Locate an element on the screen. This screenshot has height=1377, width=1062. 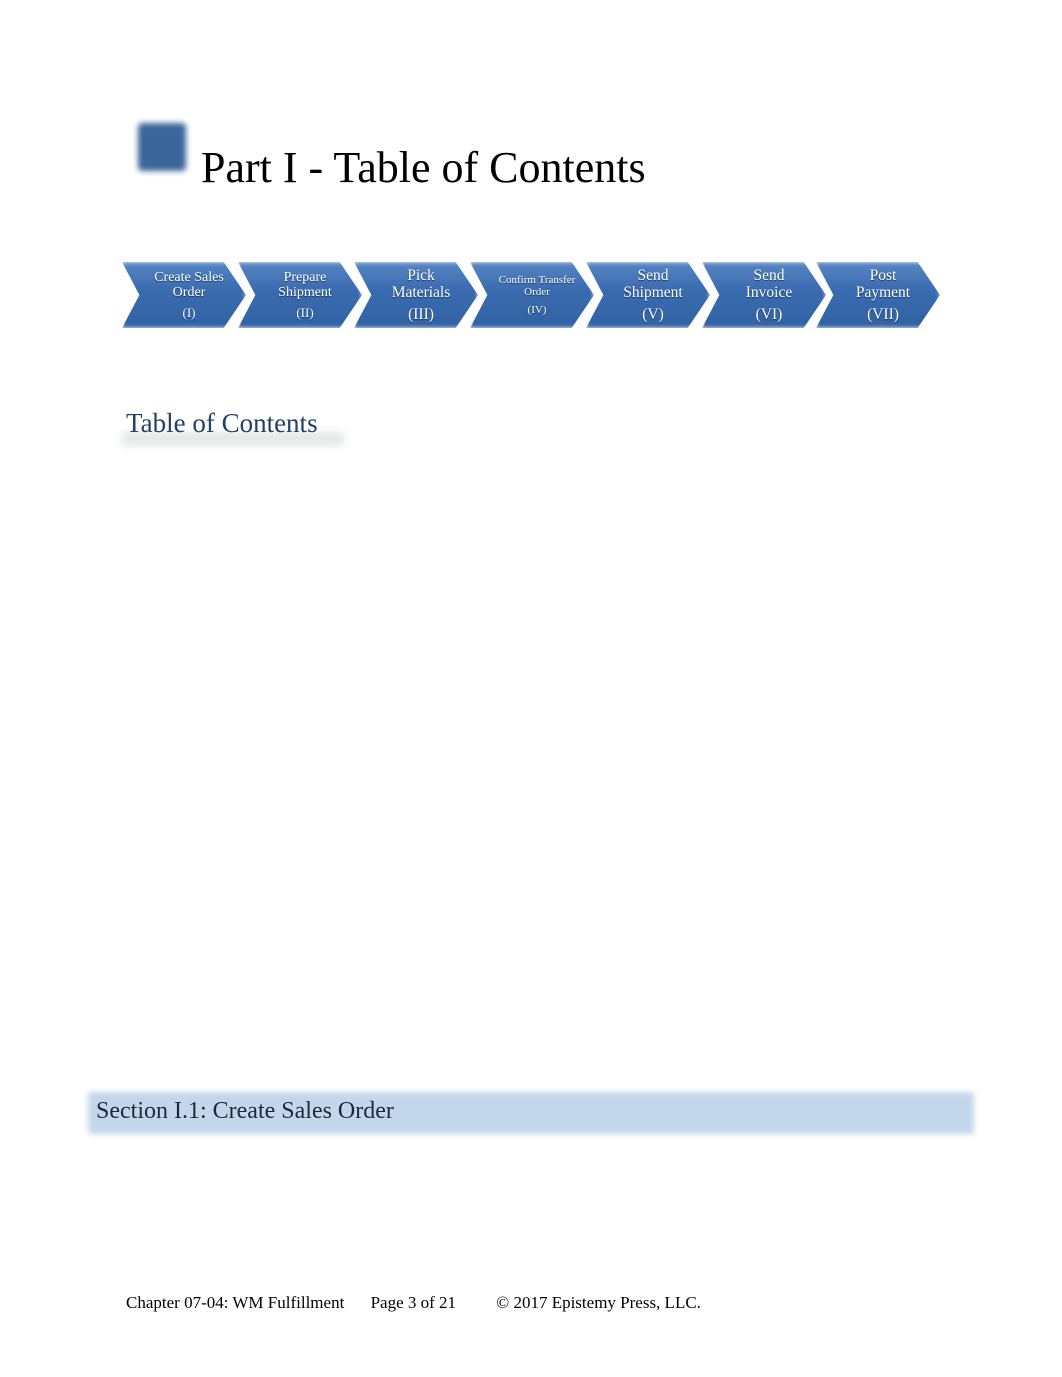
process-step-post-payment: Post Payment (VII) is located at coordinates (878, 295).